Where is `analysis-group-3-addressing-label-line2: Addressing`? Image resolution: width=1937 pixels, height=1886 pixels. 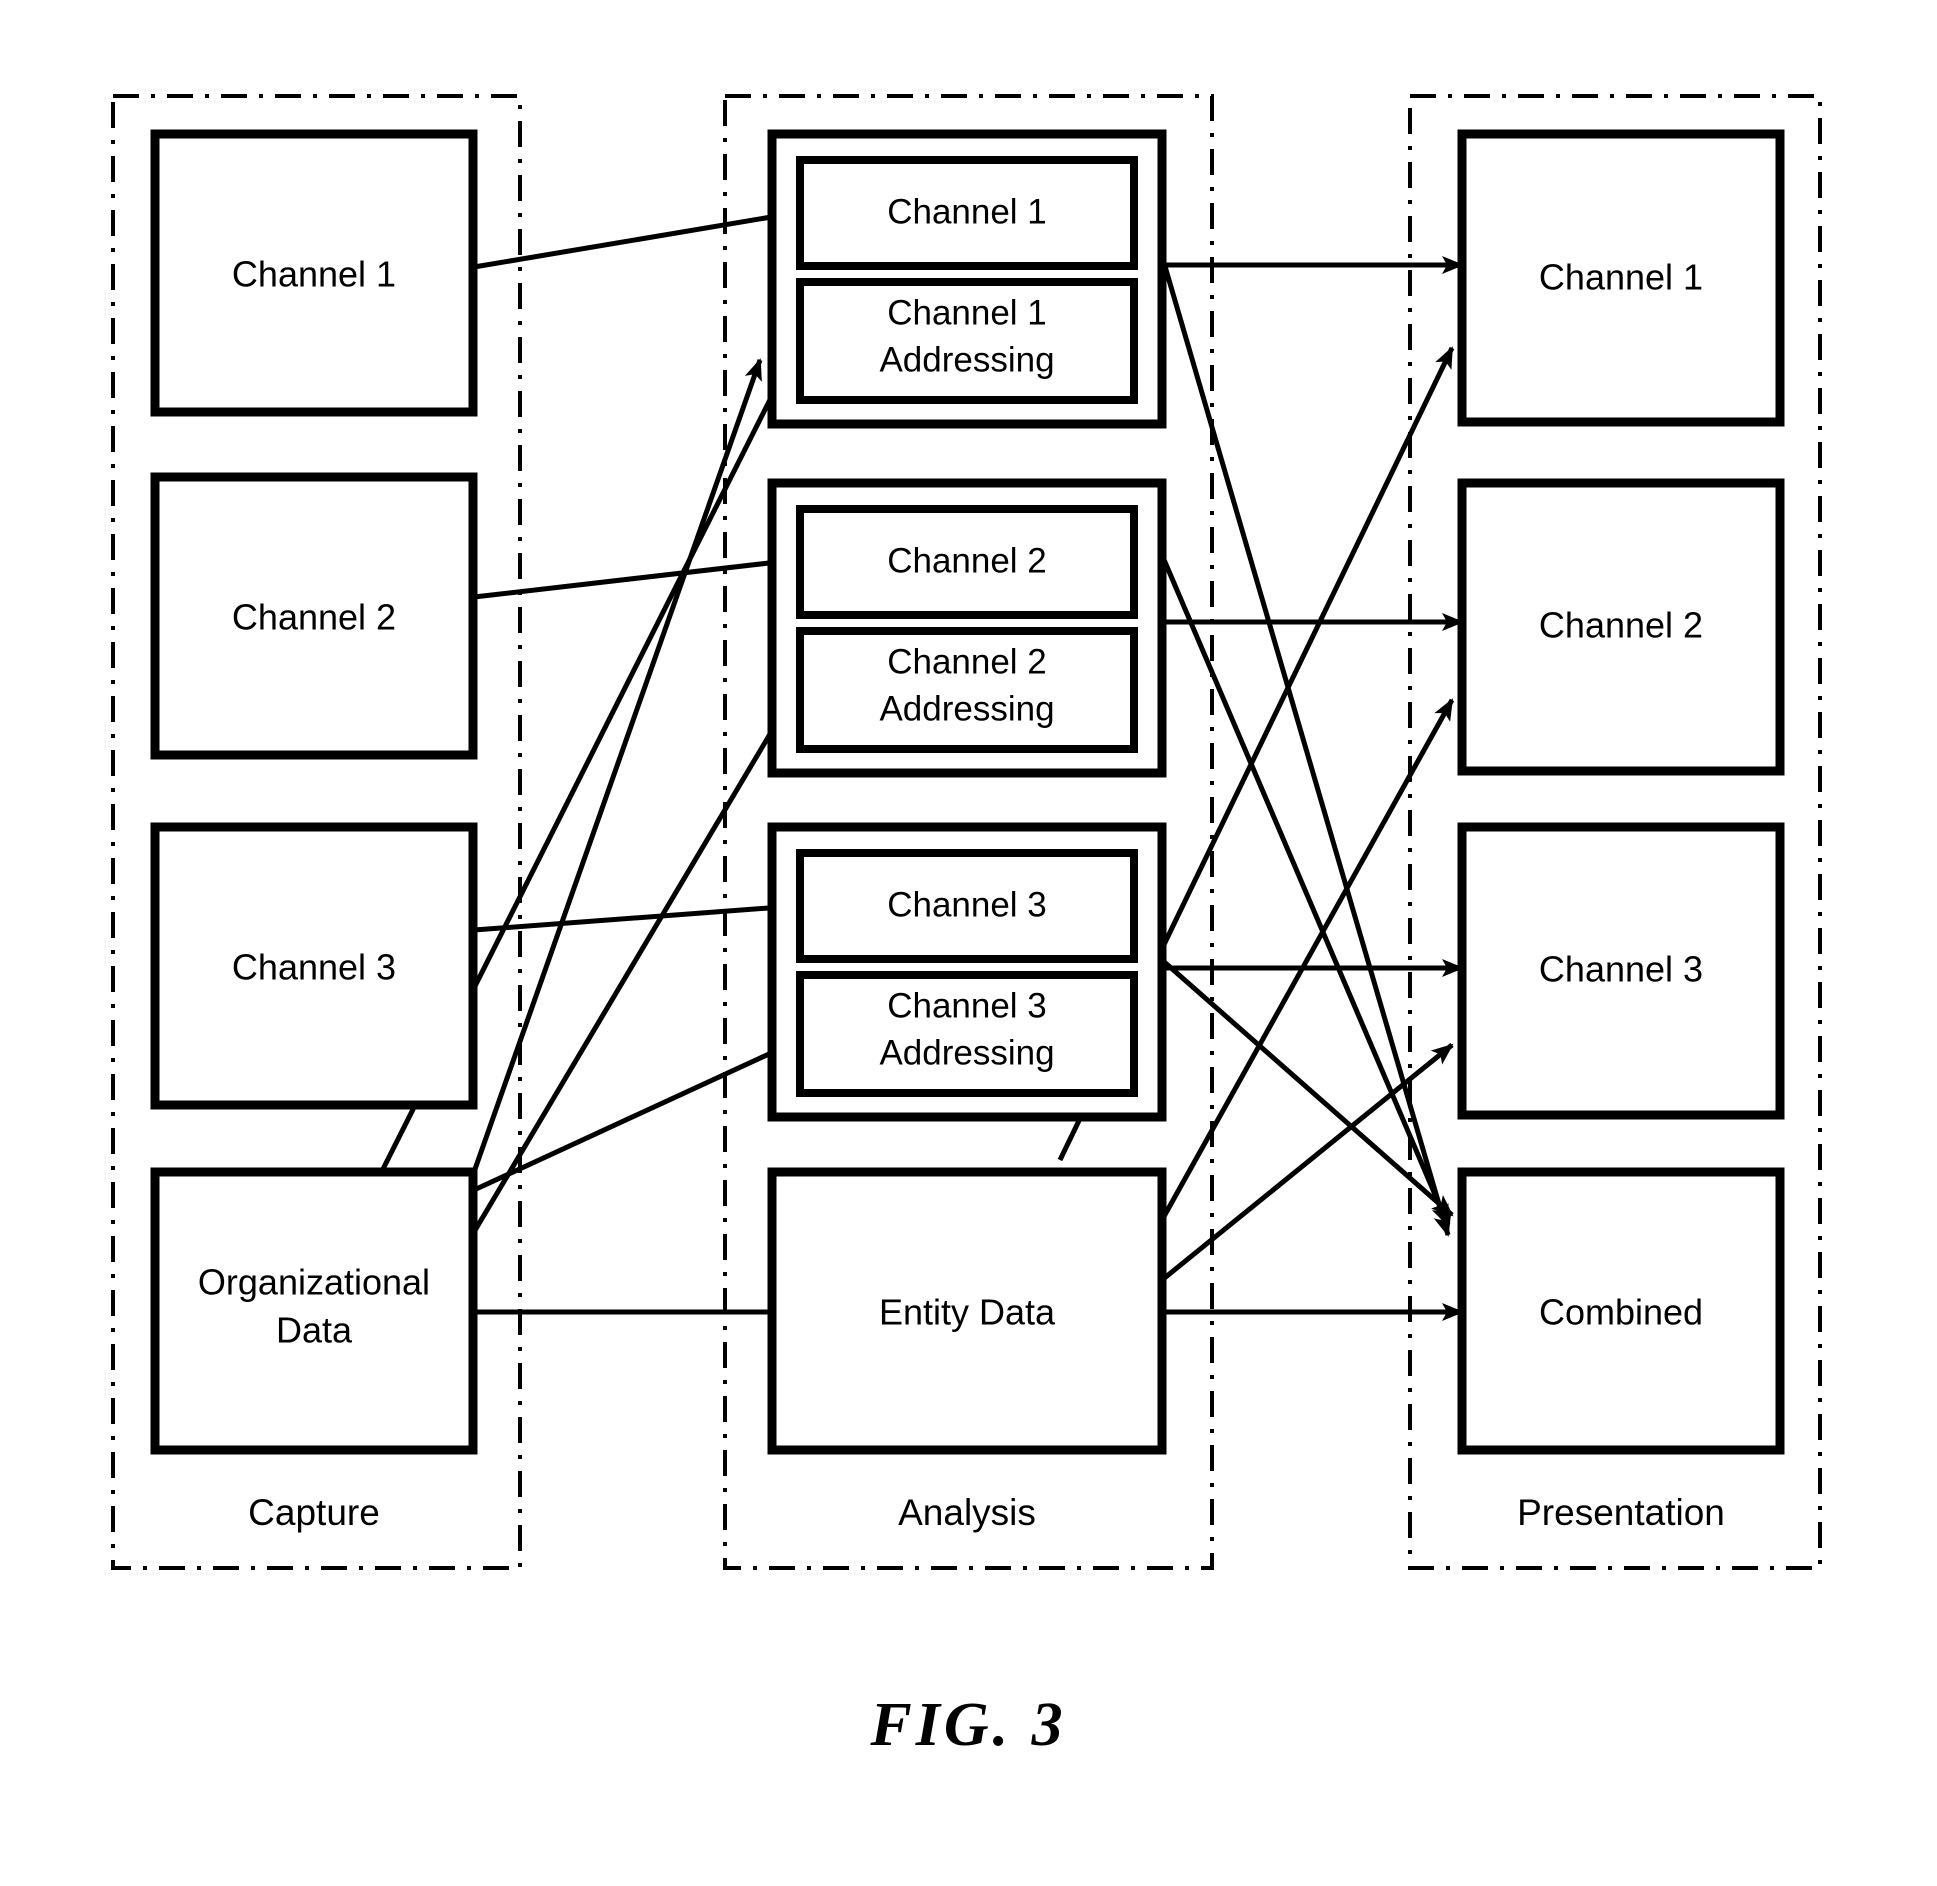
analysis-group-3-addressing-label-line2: Addressing is located at coordinates (966, 1052).